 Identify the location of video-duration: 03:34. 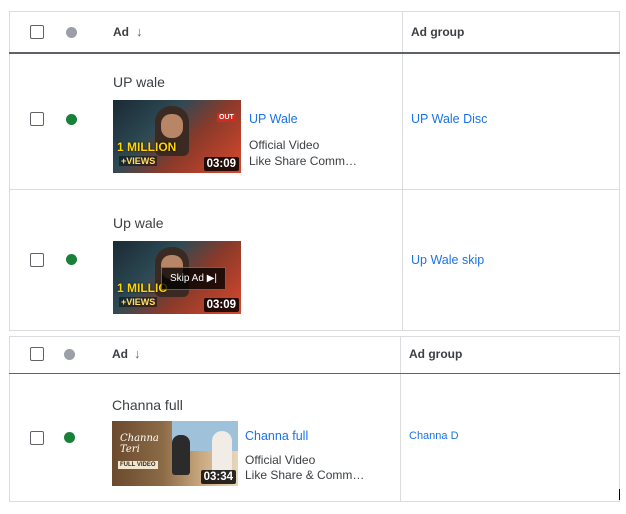
(218, 477).